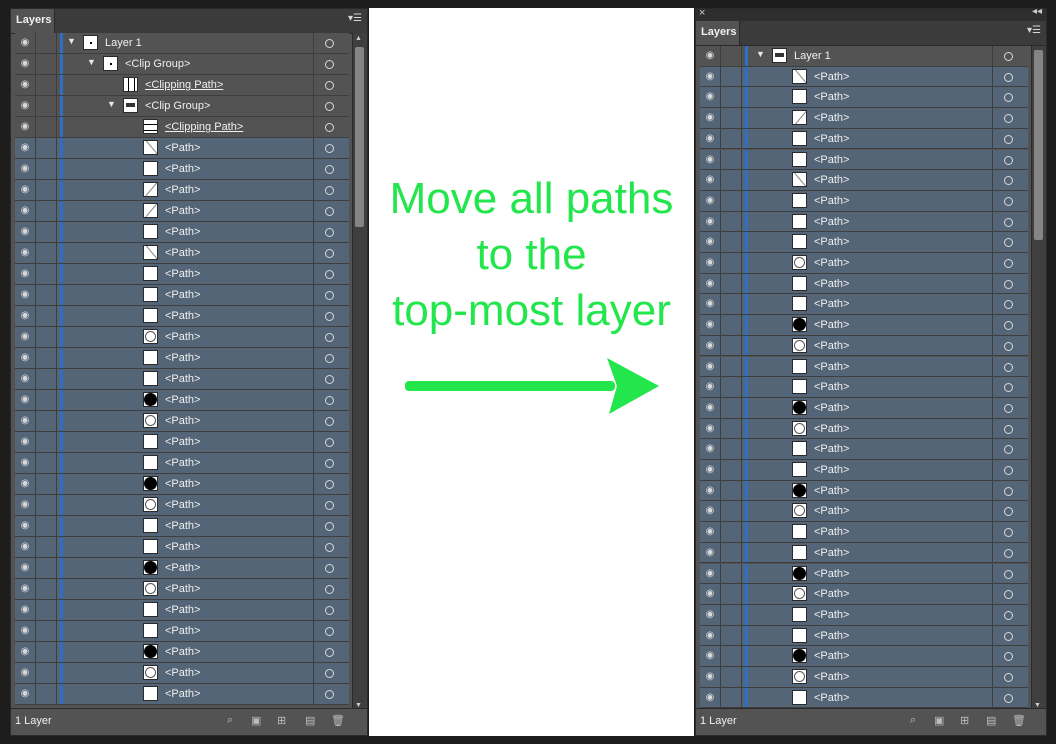 The image size is (1056, 744). What do you see at coordinates (812, 56) in the screenshot?
I see `layer-name: Layer 1` at bounding box center [812, 56].